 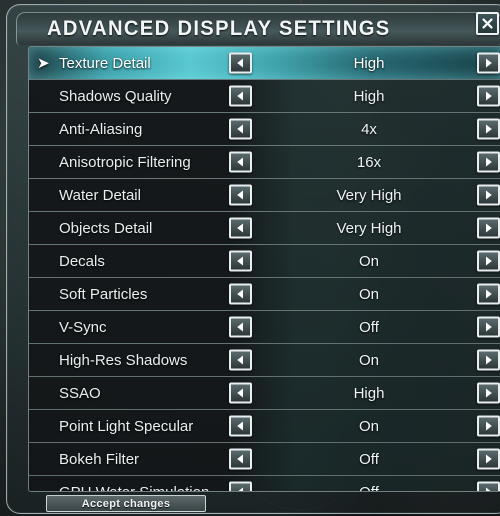 I want to click on title-bar: ADVANCED DISPLAY SETTINGS, so click(x=258, y=28).